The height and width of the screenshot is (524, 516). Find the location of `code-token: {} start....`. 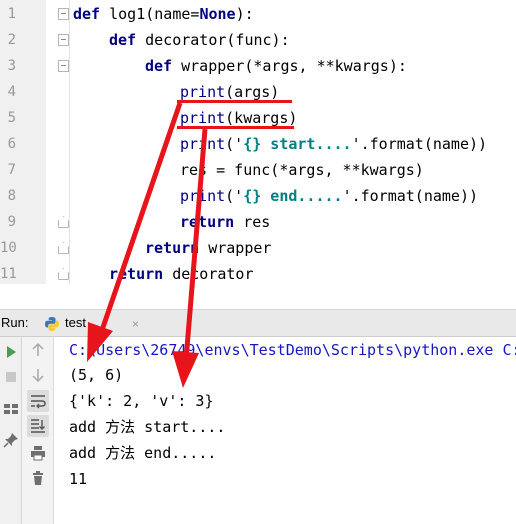

code-token: {} start.... is located at coordinates (297, 144).